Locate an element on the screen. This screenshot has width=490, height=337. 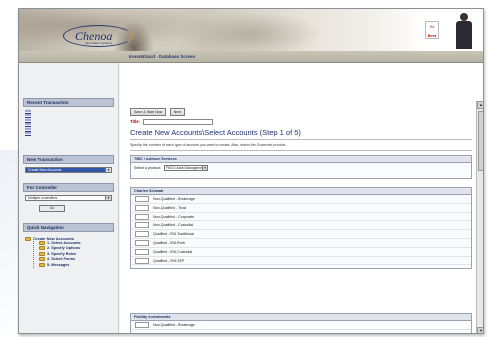
title-row: Title: is located at coordinates (172, 122).